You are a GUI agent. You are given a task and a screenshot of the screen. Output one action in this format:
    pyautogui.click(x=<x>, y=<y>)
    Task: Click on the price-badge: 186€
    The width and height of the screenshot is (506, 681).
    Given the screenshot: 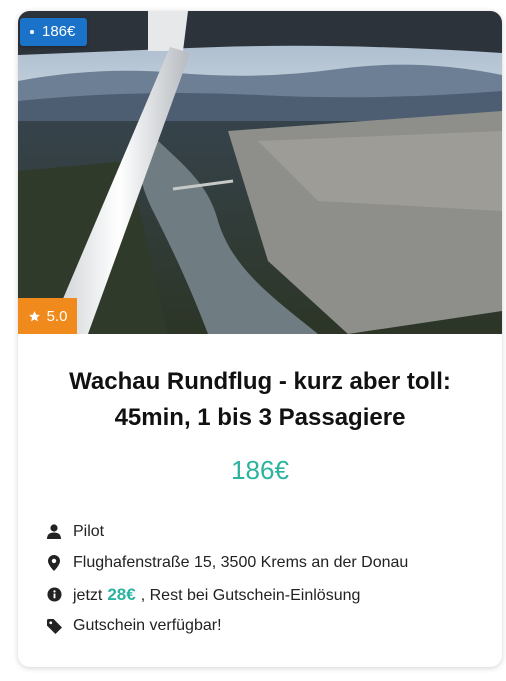 What is the action you would take?
    pyautogui.click(x=54, y=32)
    